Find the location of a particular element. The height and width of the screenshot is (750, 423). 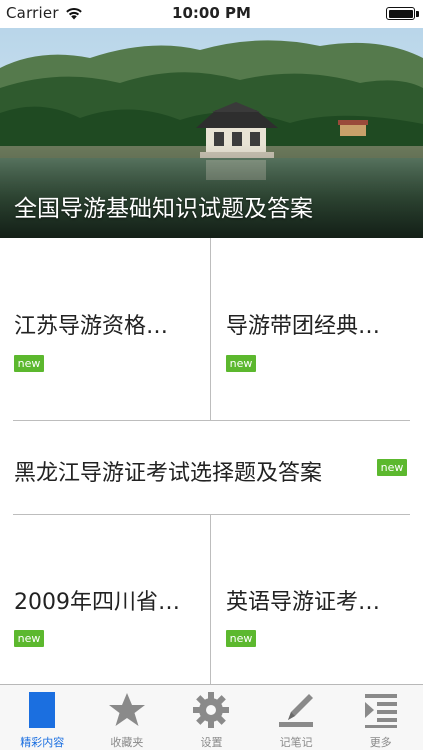

tab-more: 更多 is located at coordinates (380, 717).